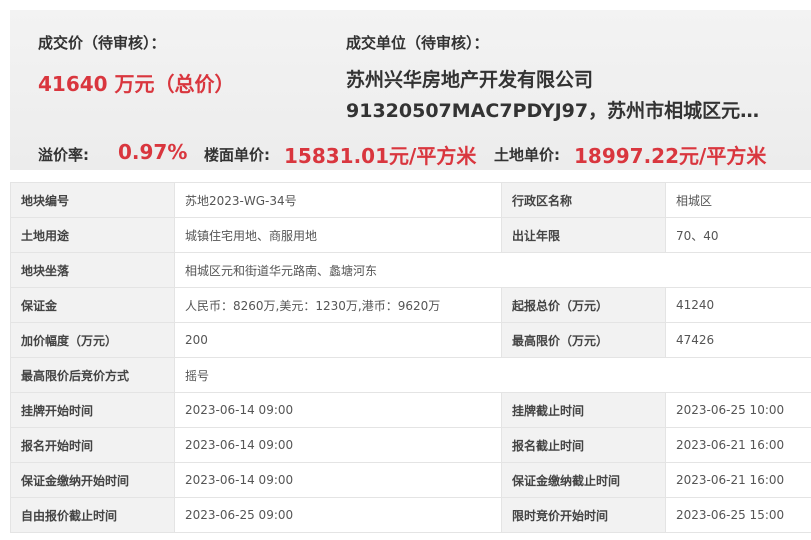 Image resolution: width=811 pixels, height=540 pixels. I want to click on registration-end-value: 2023-06-21 16:00, so click(738, 445).